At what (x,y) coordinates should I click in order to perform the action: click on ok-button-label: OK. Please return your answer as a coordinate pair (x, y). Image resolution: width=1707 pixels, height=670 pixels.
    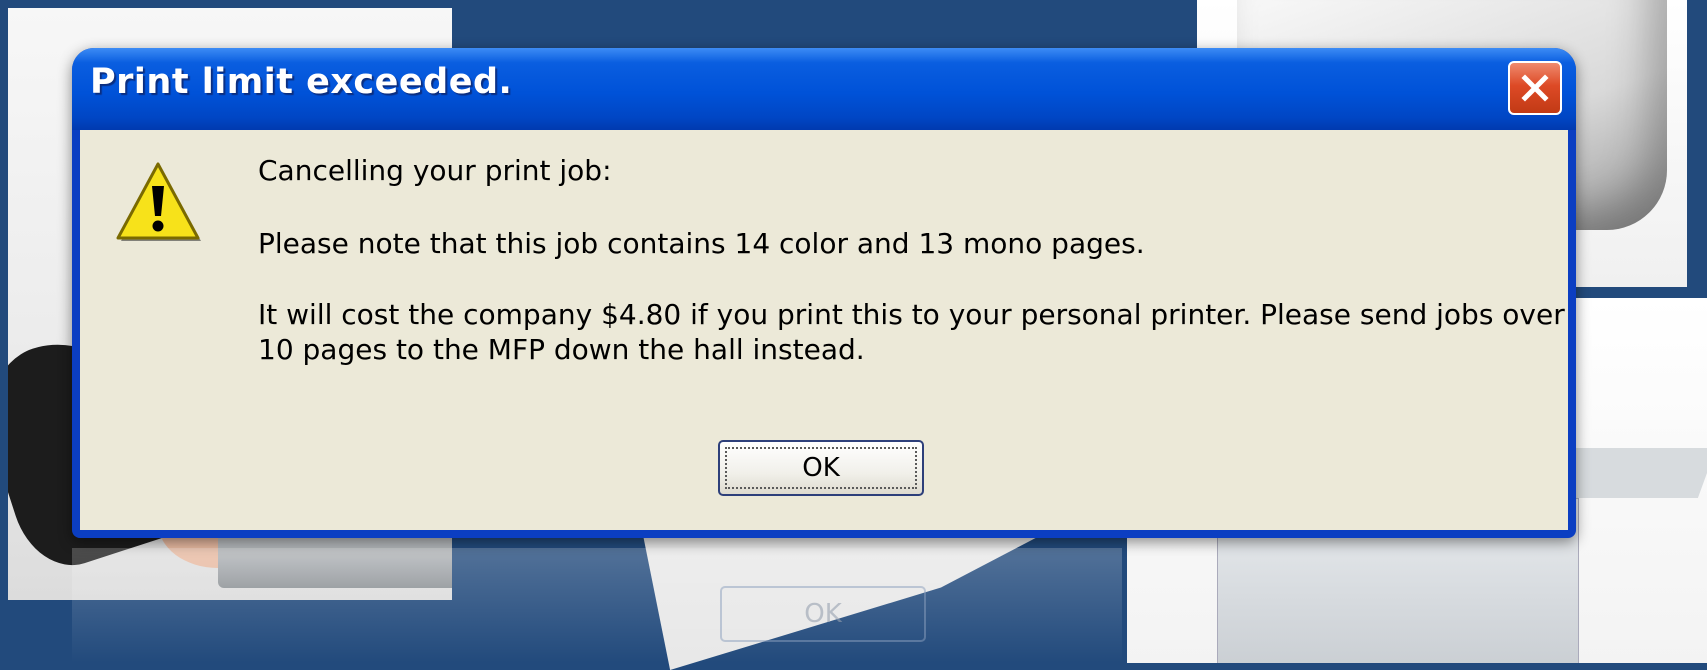
    Looking at the image, I should click on (821, 468).